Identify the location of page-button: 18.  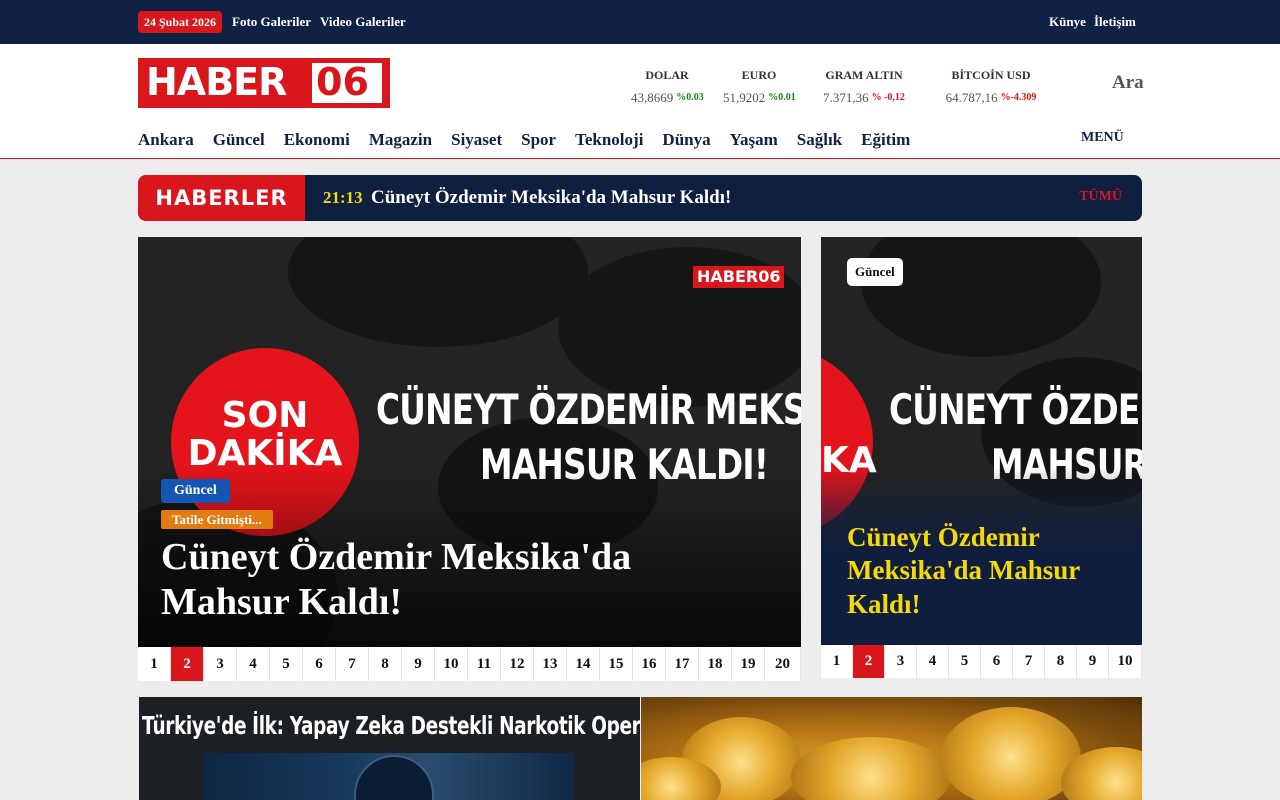
(715, 664).